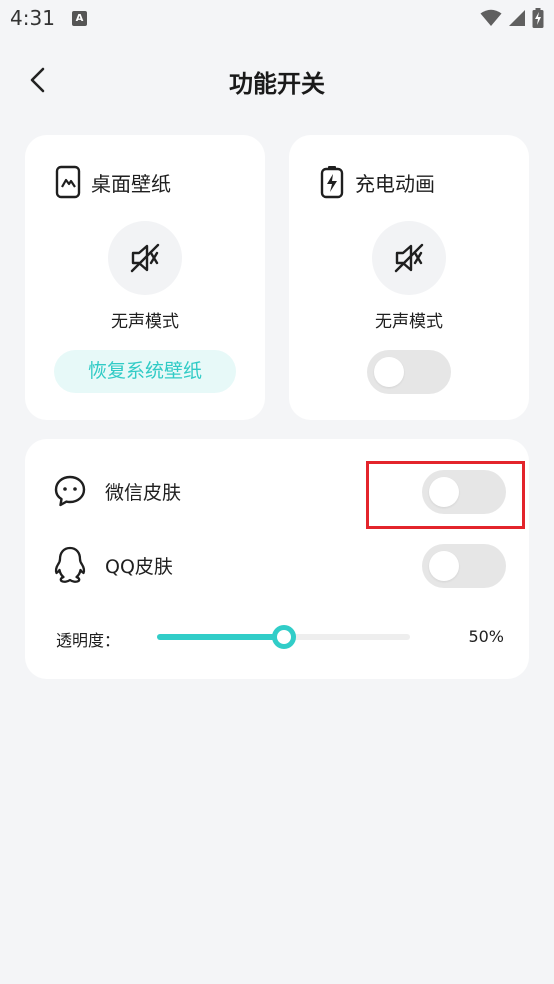 This screenshot has width=554, height=984. I want to click on wallpaper-card: 桌面壁纸 无声模式 恢复系统壁纸, so click(145, 277).